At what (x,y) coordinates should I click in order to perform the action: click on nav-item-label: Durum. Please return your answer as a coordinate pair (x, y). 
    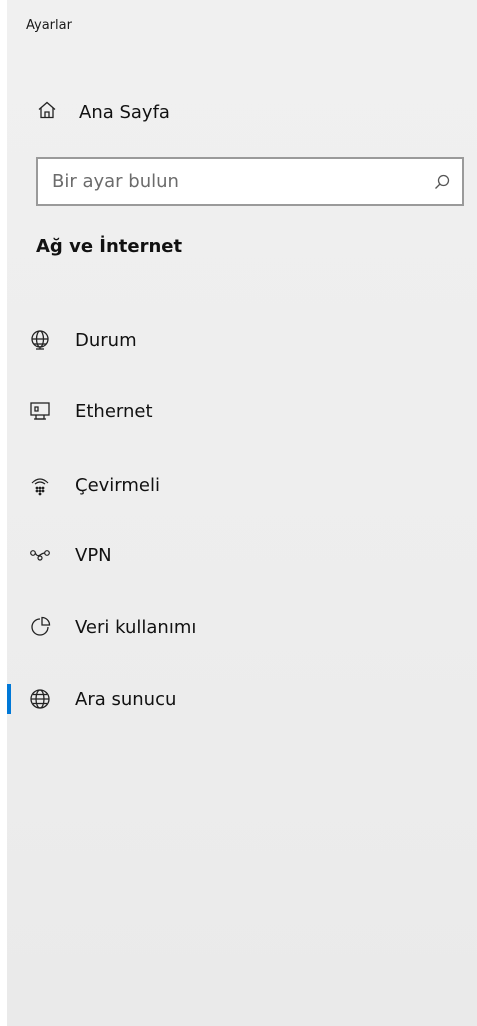
    Looking at the image, I should click on (106, 340).